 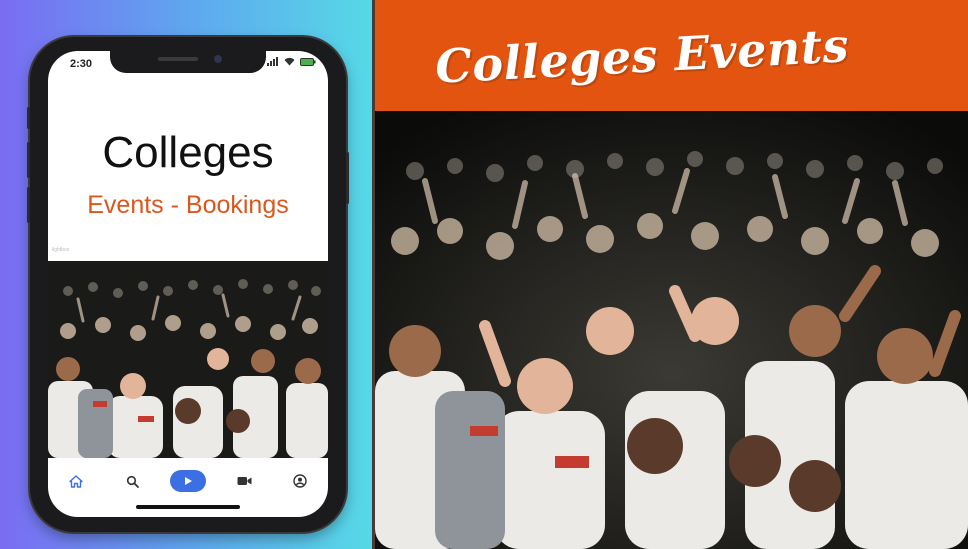 What do you see at coordinates (178, 59) in the screenshot?
I see `speaker-grille` at bounding box center [178, 59].